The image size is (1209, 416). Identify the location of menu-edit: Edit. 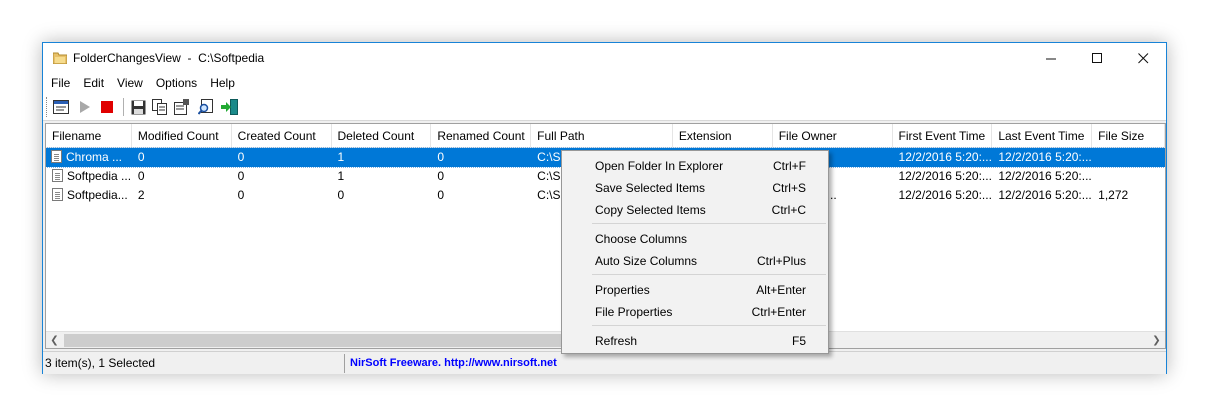
(94, 83).